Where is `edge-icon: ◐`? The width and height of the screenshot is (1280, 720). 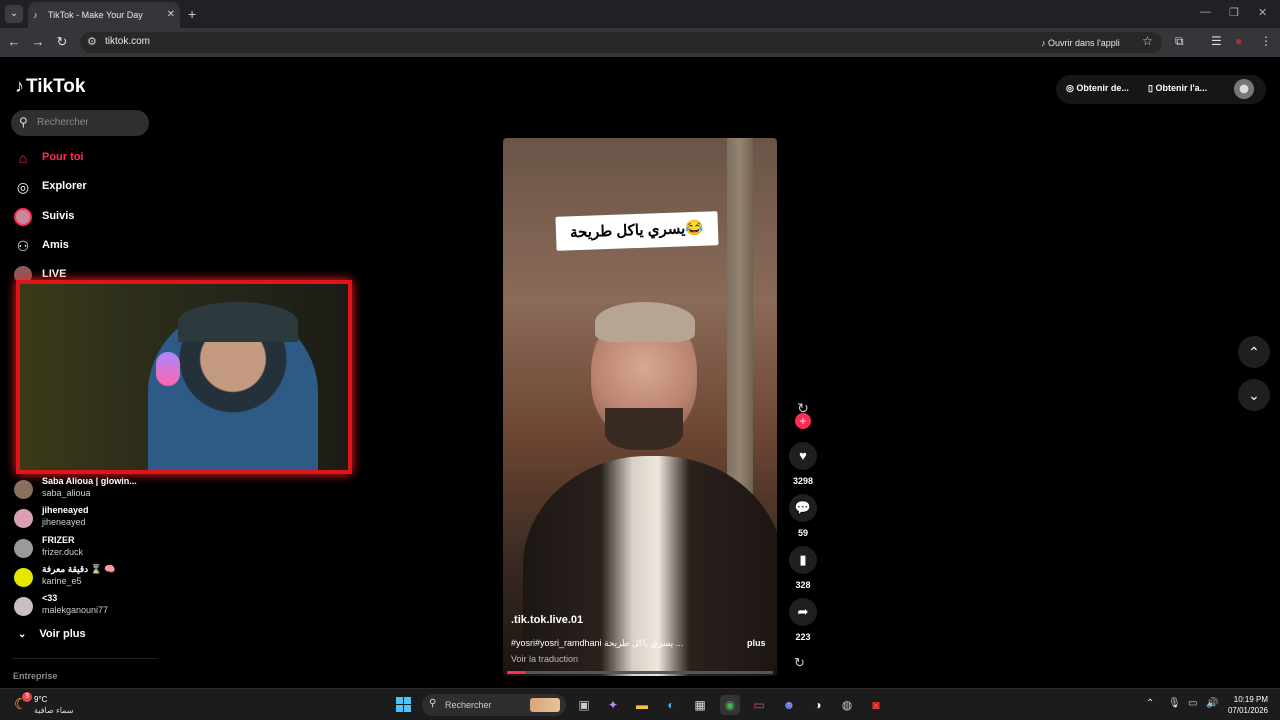
edge-icon: ◐ is located at coordinates (671, 705).